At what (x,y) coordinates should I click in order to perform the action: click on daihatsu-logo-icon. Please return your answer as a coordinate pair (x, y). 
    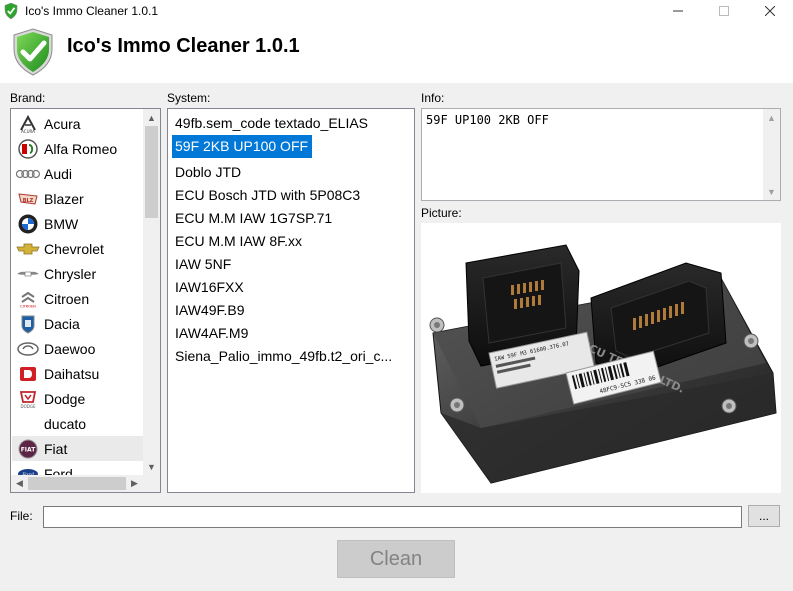
    Looking at the image, I should click on (28, 374).